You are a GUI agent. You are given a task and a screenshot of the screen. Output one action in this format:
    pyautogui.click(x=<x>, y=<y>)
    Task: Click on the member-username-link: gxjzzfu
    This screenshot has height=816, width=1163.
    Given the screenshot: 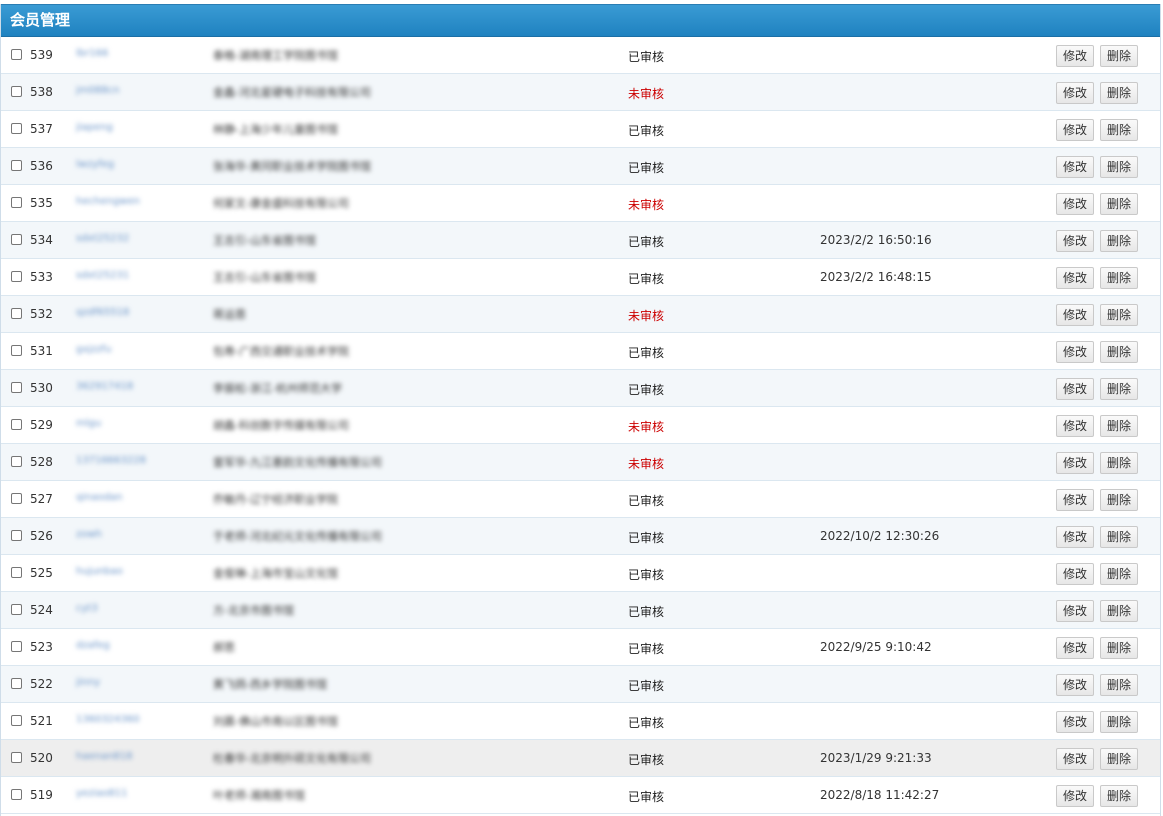 What is the action you would take?
    pyautogui.click(x=131, y=351)
    